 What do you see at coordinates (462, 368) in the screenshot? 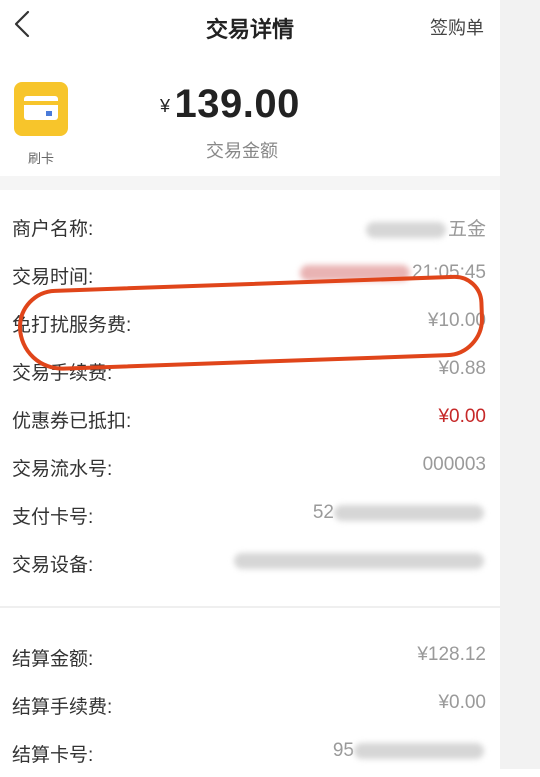
I see `row-value: ¥0.88` at bounding box center [462, 368].